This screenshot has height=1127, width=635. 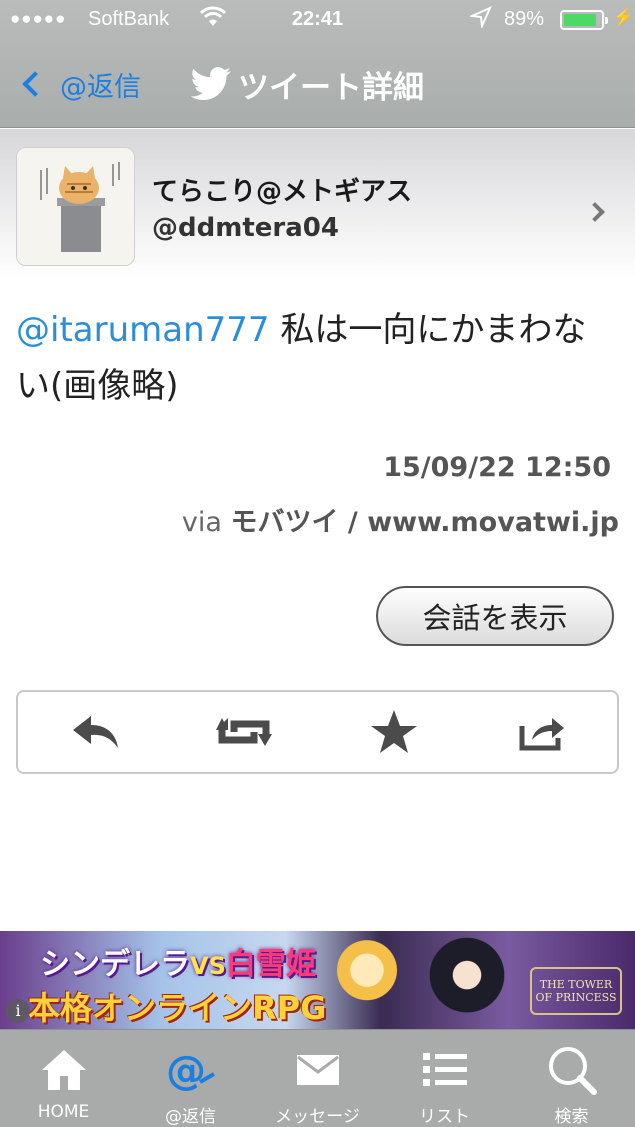 I want to click on share-button, so click(x=542, y=732).